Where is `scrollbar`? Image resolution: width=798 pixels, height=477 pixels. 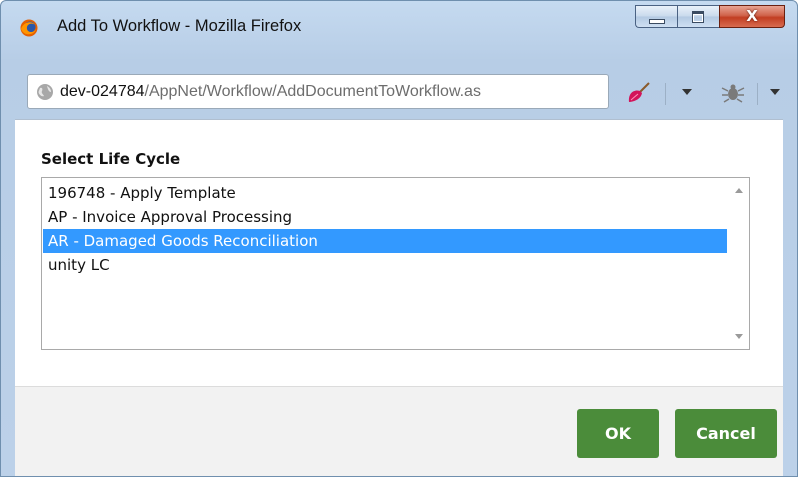
scrollbar is located at coordinates (739, 263).